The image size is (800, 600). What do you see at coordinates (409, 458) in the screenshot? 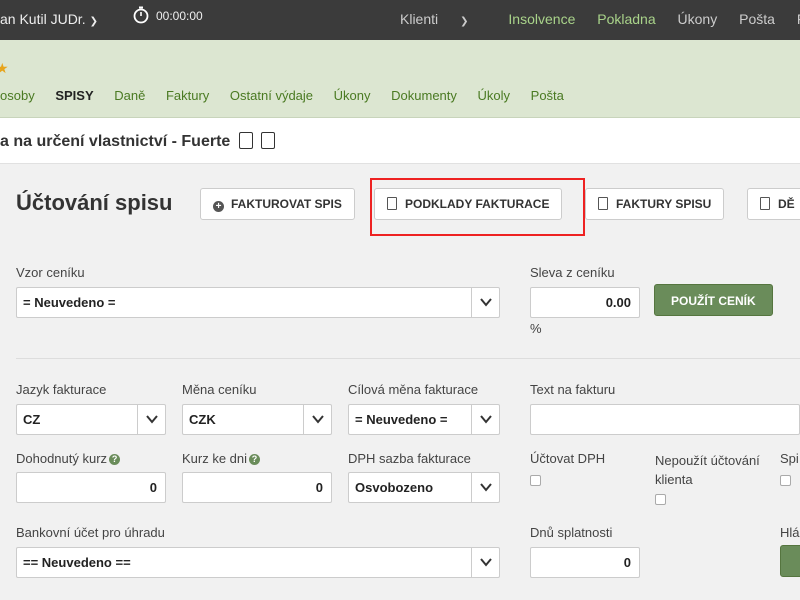
I see `vat-rate-label: DPH sazba fakturace` at bounding box center [409, 458].